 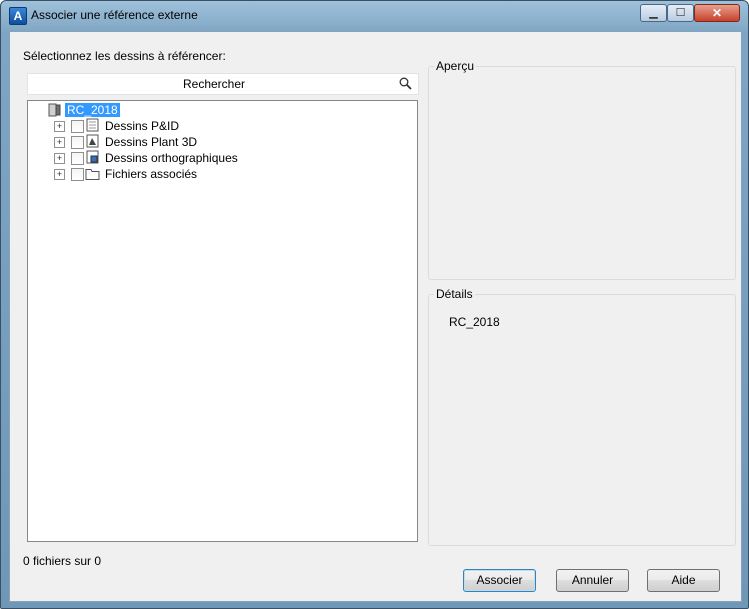 I want to click on close-icon: ✕, so click(x=717, y=13).